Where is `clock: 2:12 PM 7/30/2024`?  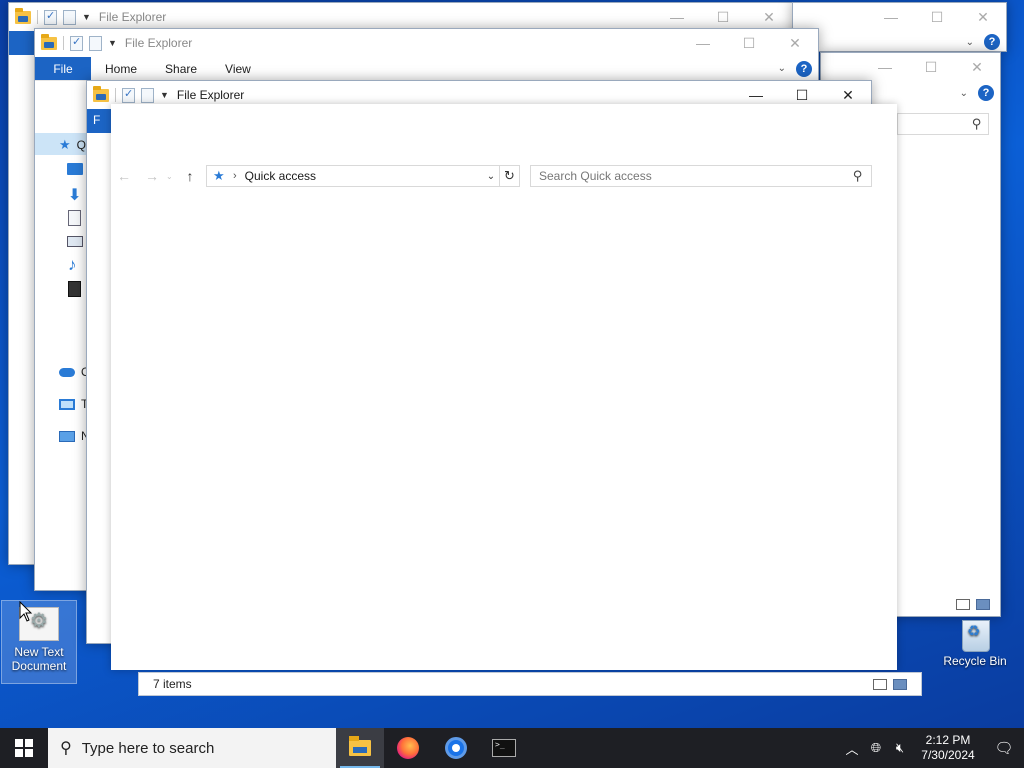 clock: 2:12 PM 7/30/2024 is located at coordinates (948, 748).